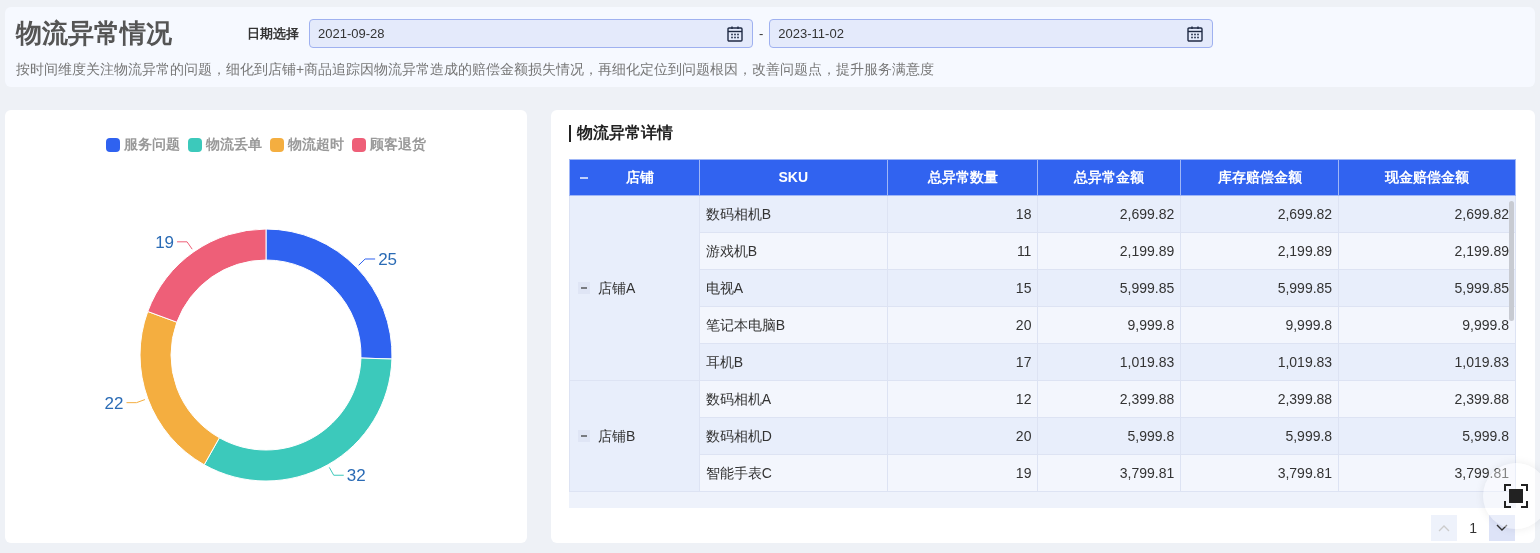 The image size is (1540, 553). What do you see at coordinates (476, 69) in the screenshot?
I see `description: 按时间维度关注物流异常的问题，细化到店铺+商品追踪因物流异常造成的赔偿金额损失情况，再细化定位到问题根因，改善问题点，提升服务满意度` at bounding box center [476, 69].